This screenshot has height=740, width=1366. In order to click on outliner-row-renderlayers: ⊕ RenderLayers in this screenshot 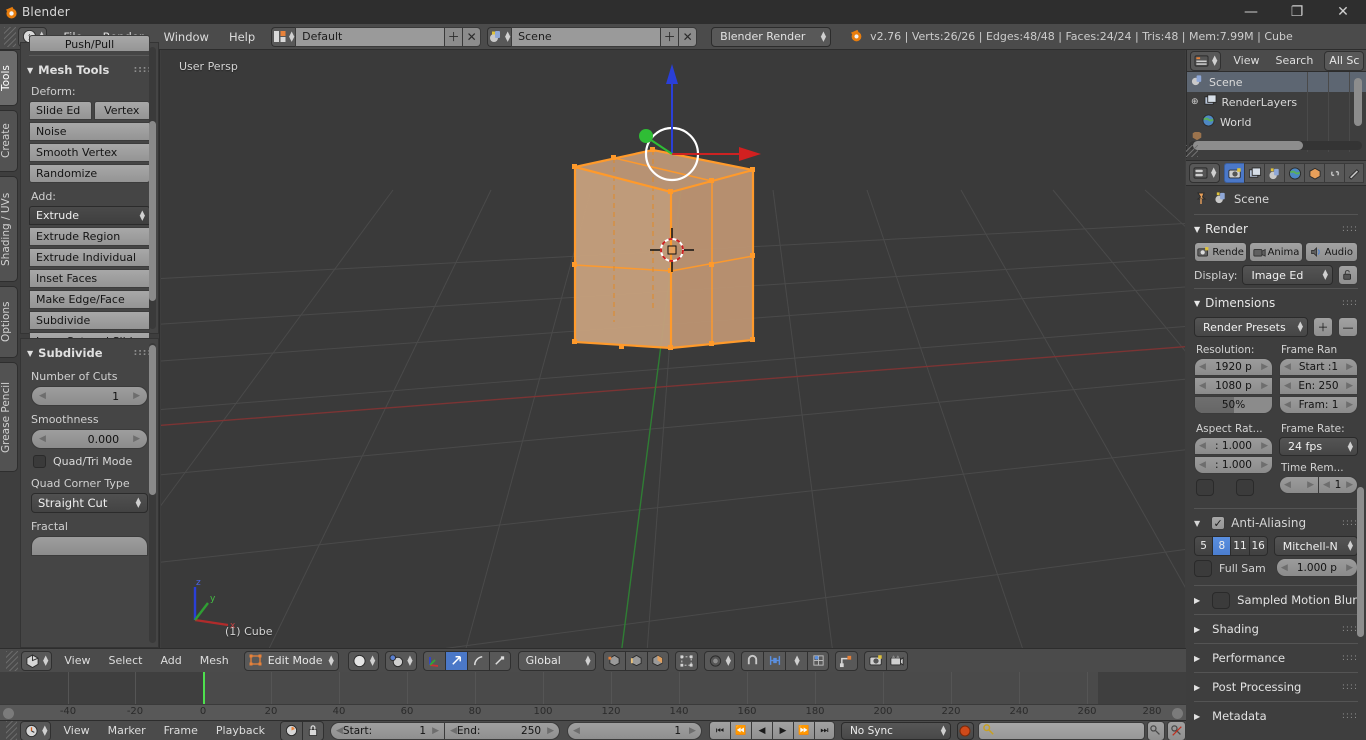, I will do `click(1276, 102)`.